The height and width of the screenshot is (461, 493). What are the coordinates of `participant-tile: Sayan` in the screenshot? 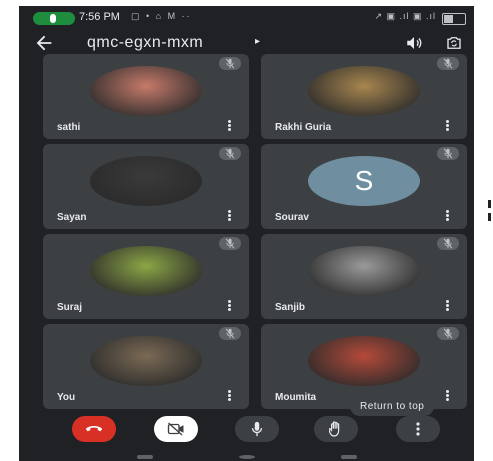 It's located at (146, 186).